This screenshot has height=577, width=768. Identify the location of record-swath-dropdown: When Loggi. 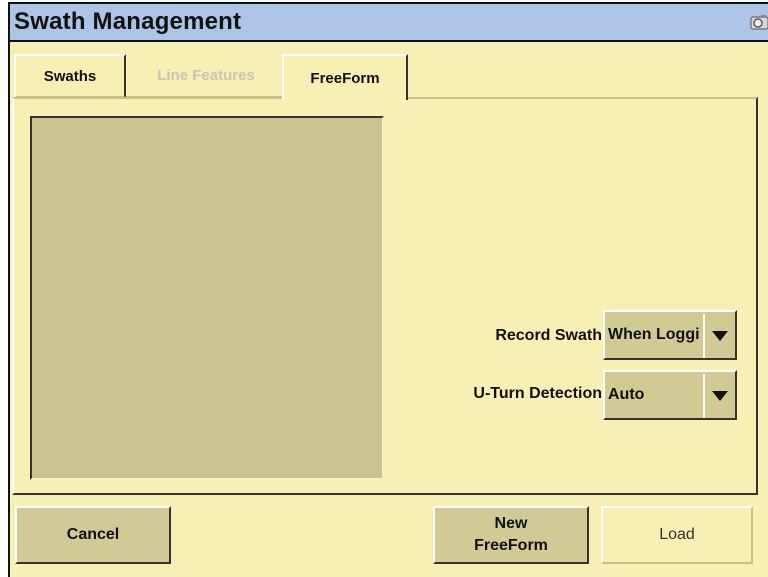
(670, 335).